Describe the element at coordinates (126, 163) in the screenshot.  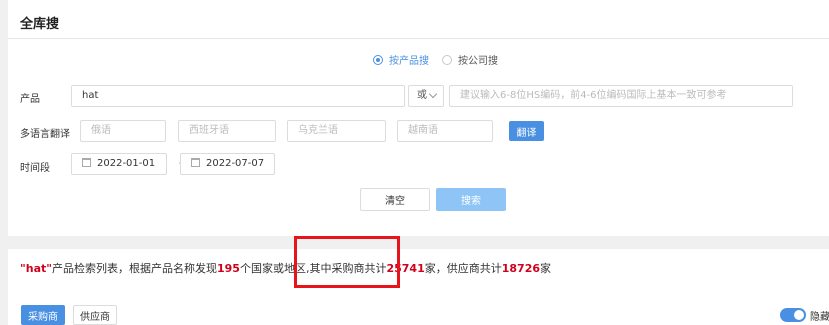
I see `start-date-value: 2022-01-01` at that location.